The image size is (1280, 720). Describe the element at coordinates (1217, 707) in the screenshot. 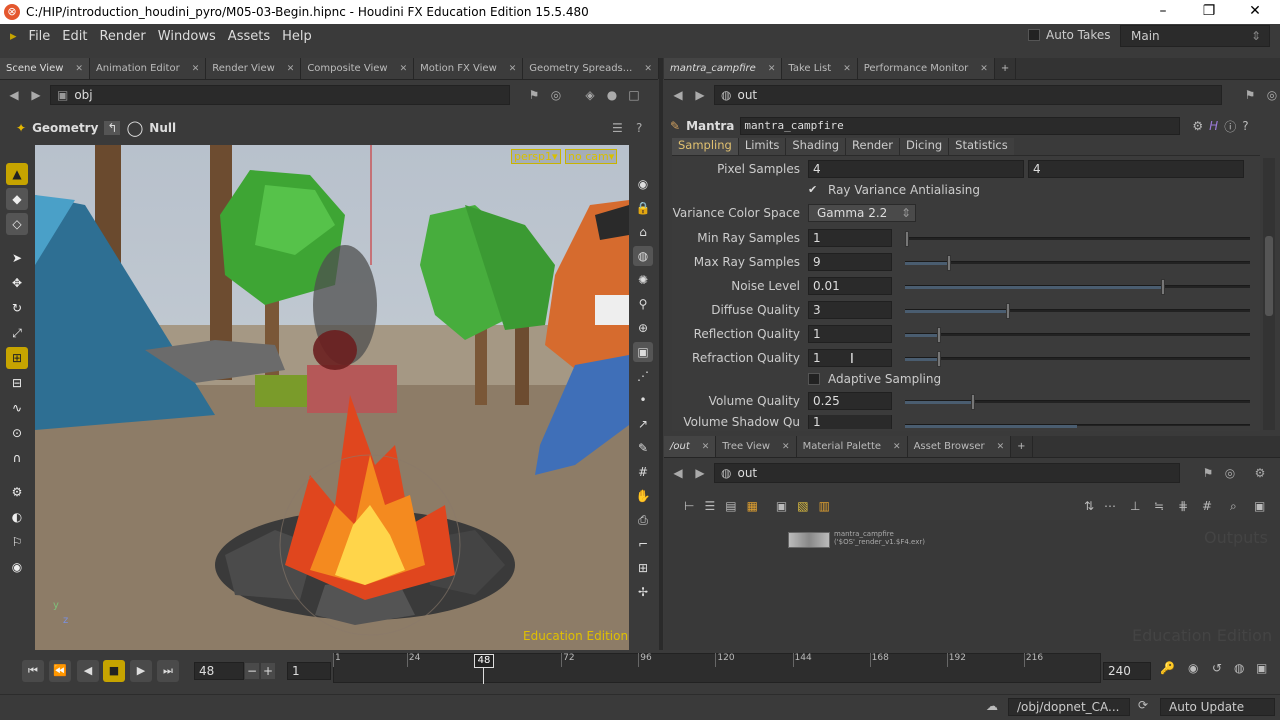

I see `auto-update-select: Auto Update` at that location.